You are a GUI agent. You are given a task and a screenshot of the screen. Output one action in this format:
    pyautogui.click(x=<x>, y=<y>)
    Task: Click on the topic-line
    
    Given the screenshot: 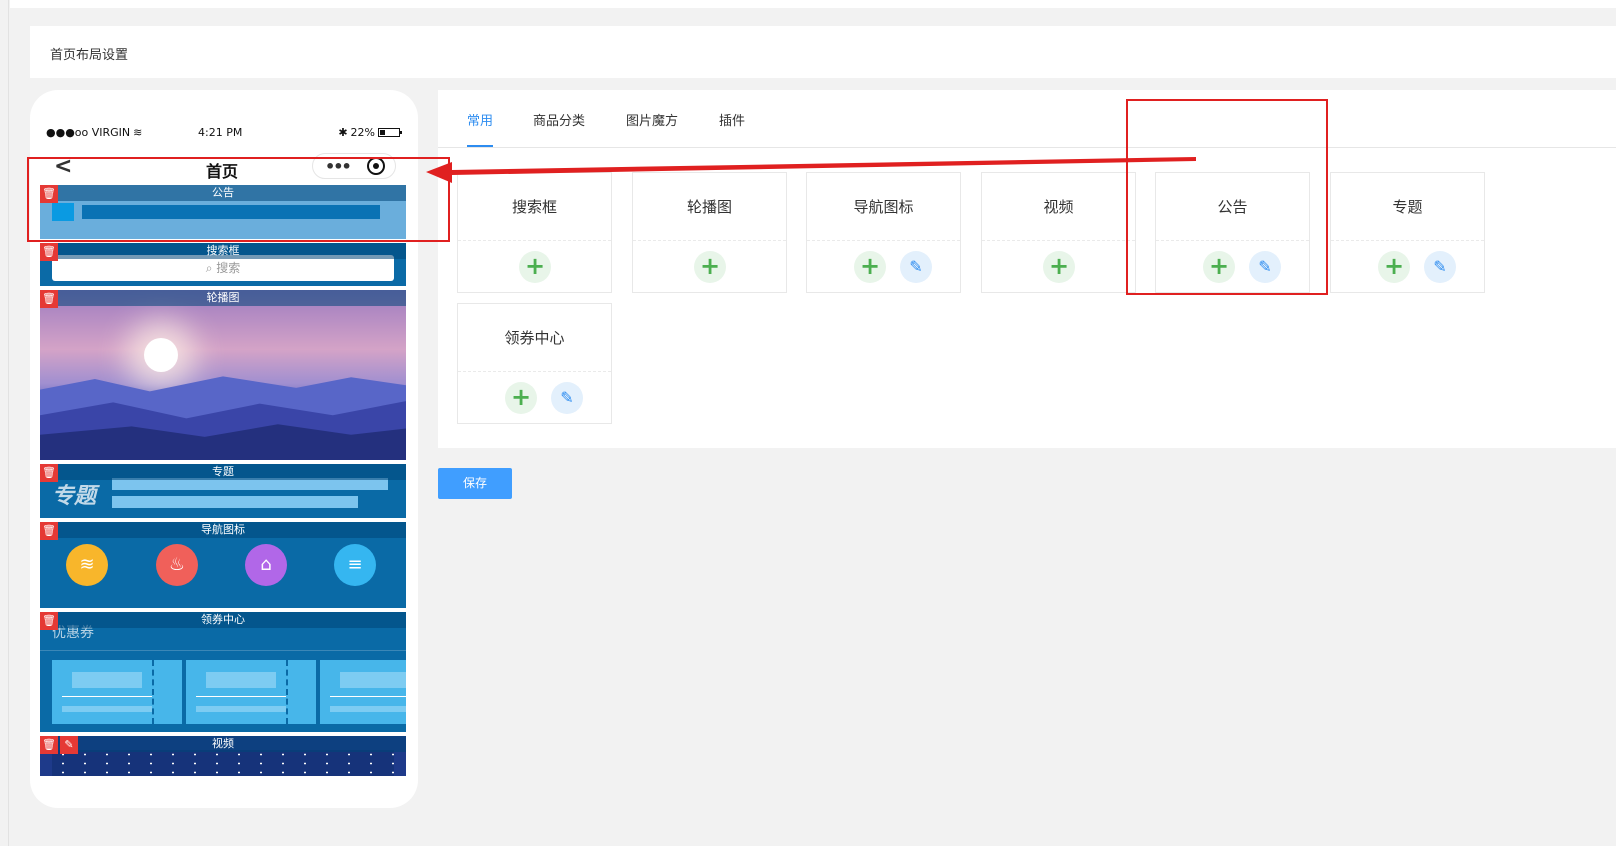 What is the action you would take?
    pyautogui.click(x=235, y=502)
    